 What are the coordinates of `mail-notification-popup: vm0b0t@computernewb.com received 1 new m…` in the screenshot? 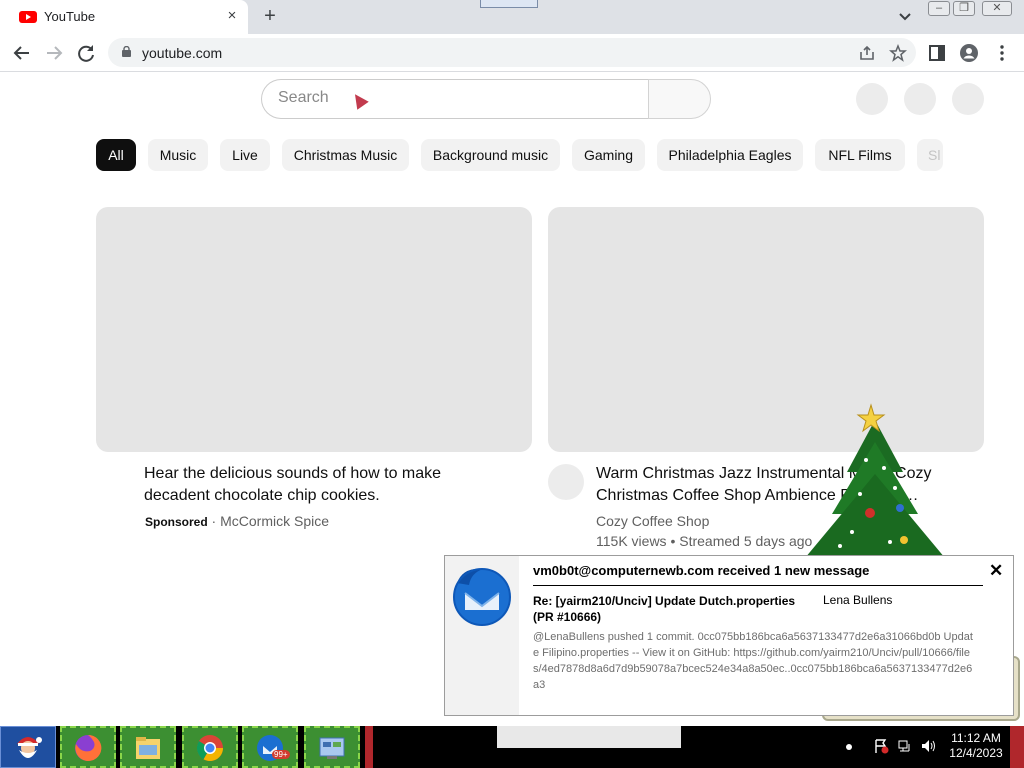 It's located at (729, 635).